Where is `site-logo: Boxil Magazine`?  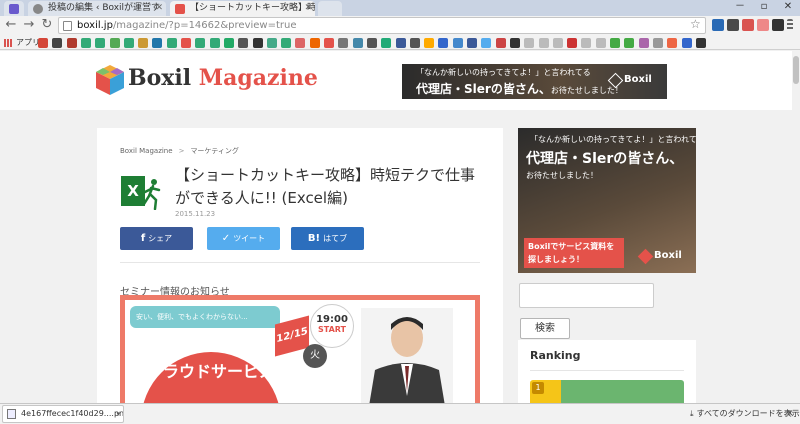 site-logo: Boxil Magazine is located at coordinates (223, 78).